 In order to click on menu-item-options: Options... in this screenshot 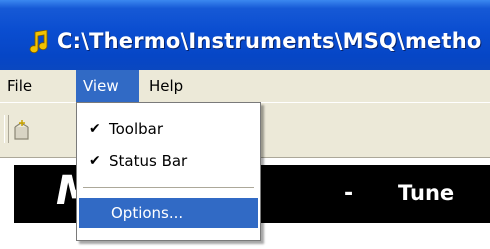, I will do `click(168, 213)`.